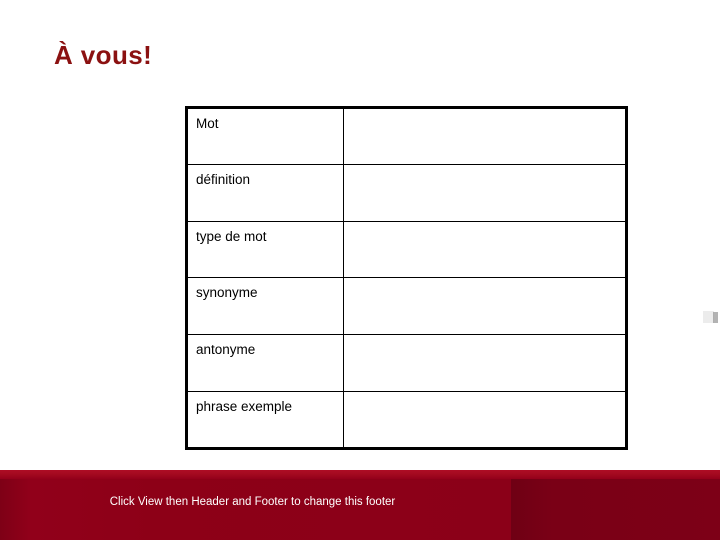 Image resolution: width=720 pixels, height=540 pixels. What do you see at coordinates (265, 306) in the screenshot?
I see `table-cell-label: synonyme` at bounding box center [265, 306].